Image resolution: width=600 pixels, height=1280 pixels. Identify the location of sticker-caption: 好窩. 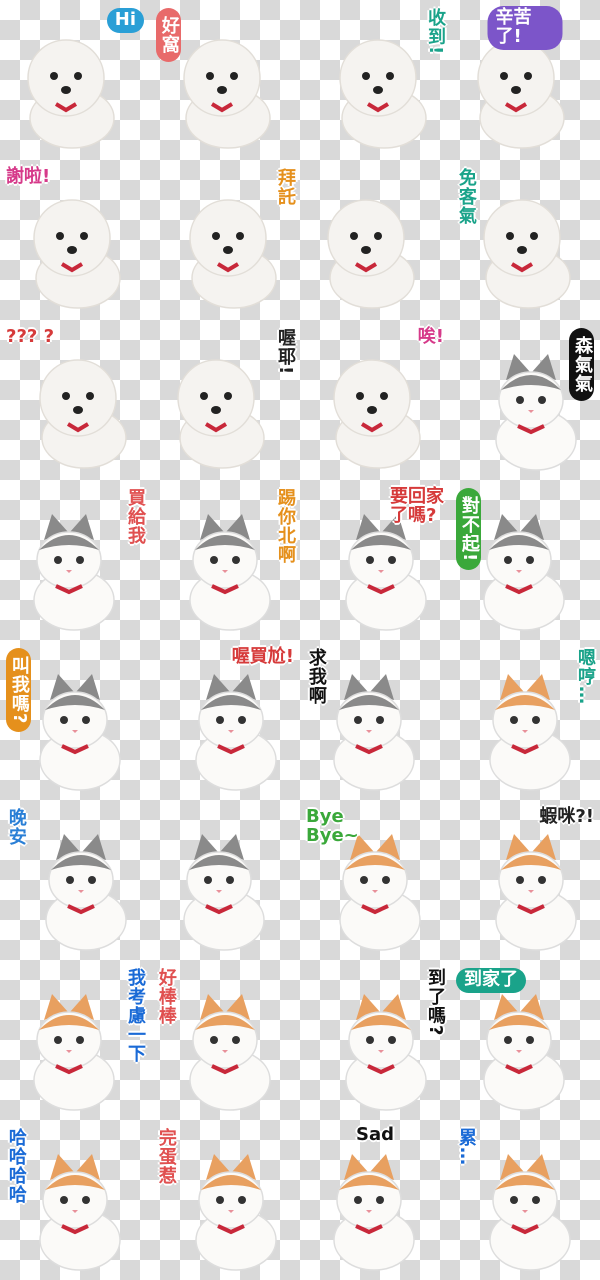
(168, 35).